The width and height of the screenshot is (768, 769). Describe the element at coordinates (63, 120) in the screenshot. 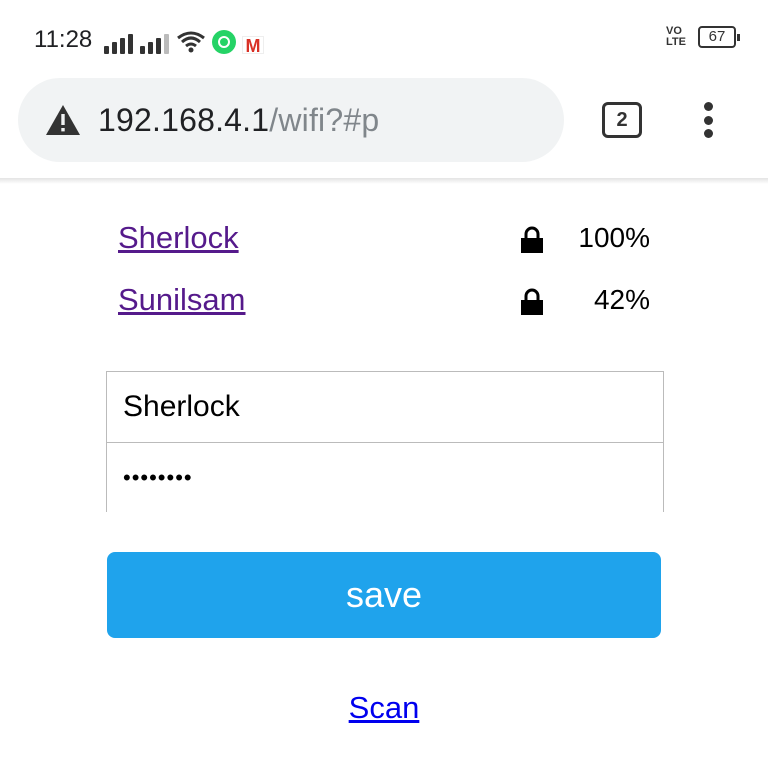

I see `warning-triangle-icon` at that location.